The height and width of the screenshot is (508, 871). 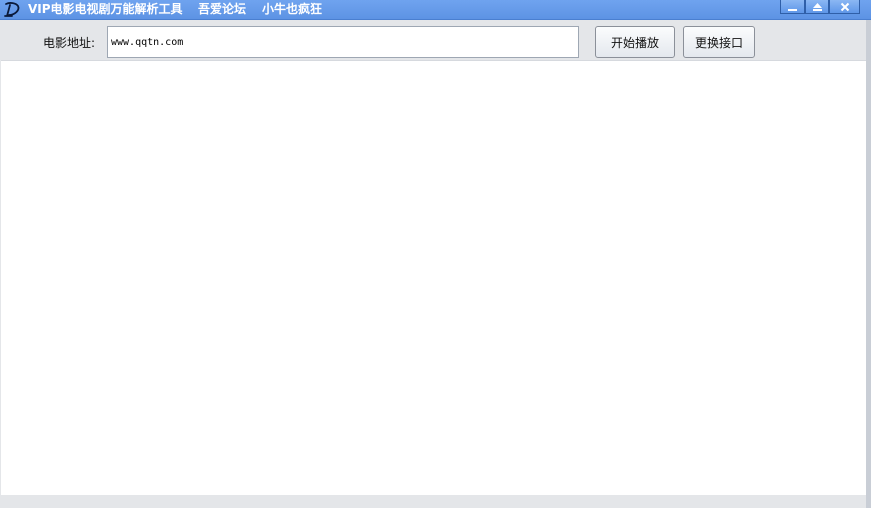 What do you see at coordinates (105, 9) in the screenshot?
I see `window-title: VIP电影电视剧万能解析工具` at bounding box center [105, 9].